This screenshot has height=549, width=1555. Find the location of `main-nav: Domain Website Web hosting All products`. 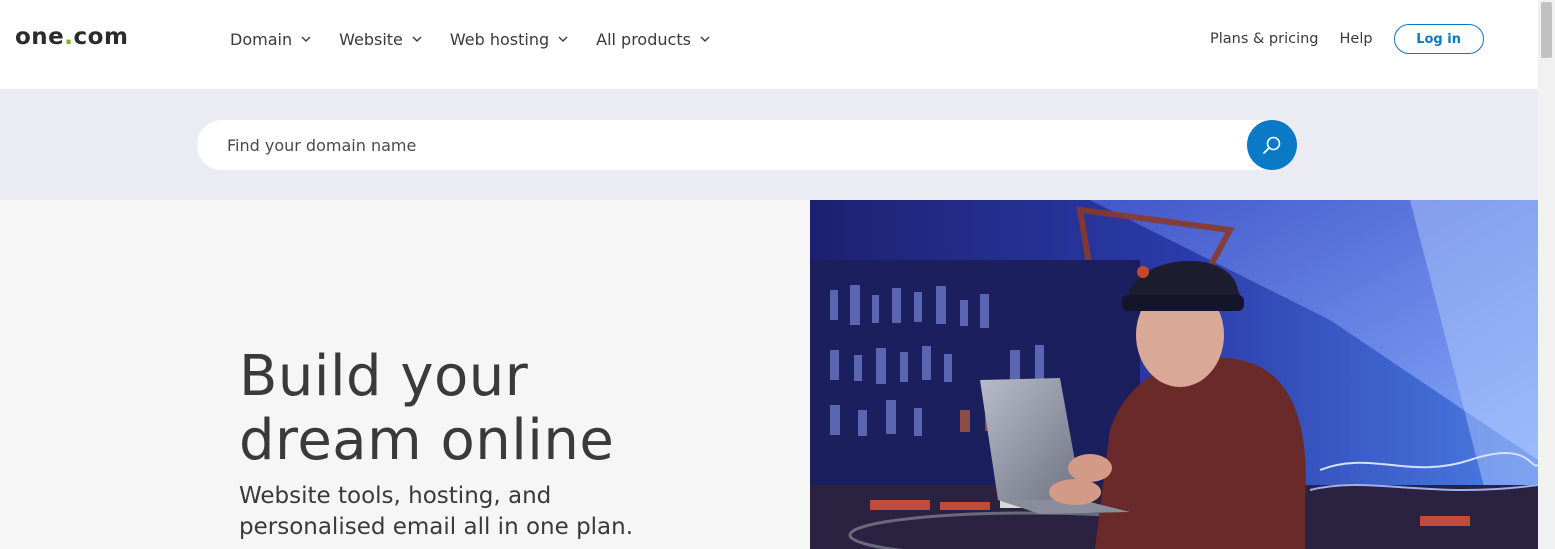

main-nav: Domain Website Web hosting All products is located at coordinates (470, 39).